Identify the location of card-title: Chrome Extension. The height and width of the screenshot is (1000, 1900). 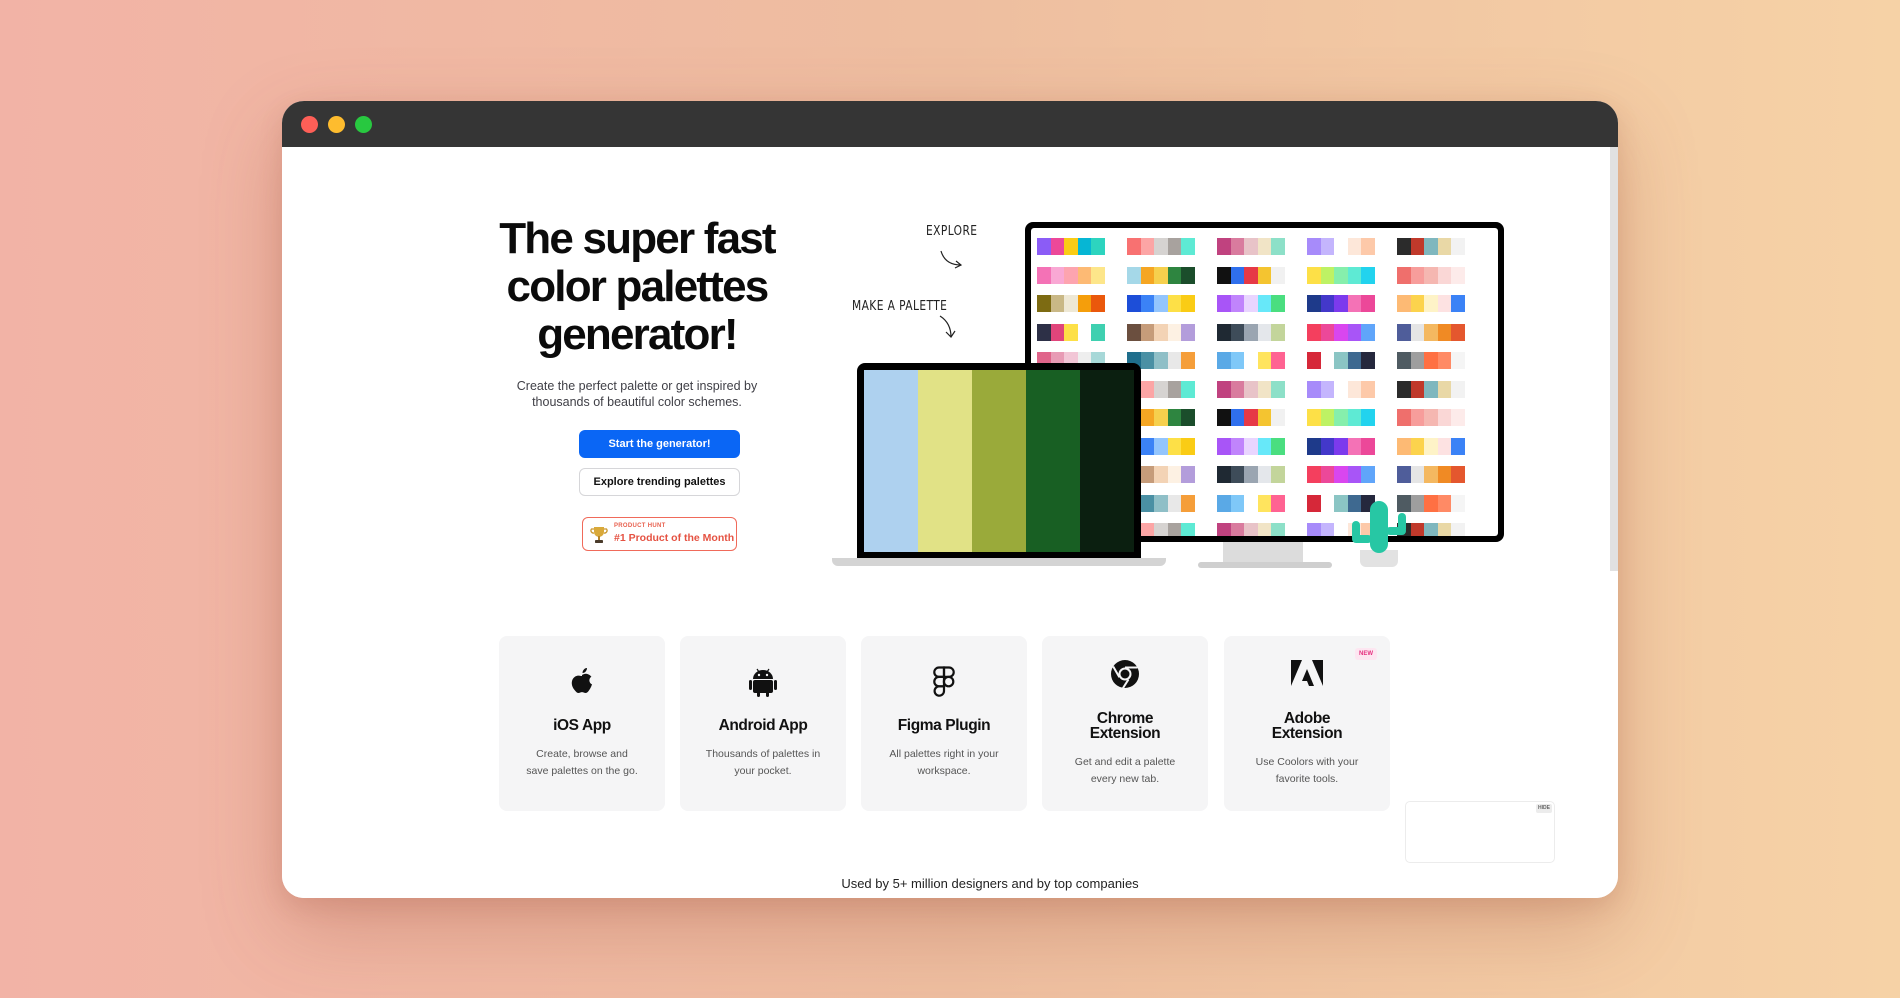
(1125, 726).